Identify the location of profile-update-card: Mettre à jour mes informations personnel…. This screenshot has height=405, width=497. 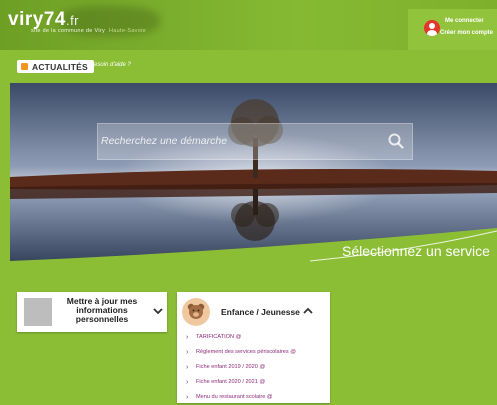
(92, 312).